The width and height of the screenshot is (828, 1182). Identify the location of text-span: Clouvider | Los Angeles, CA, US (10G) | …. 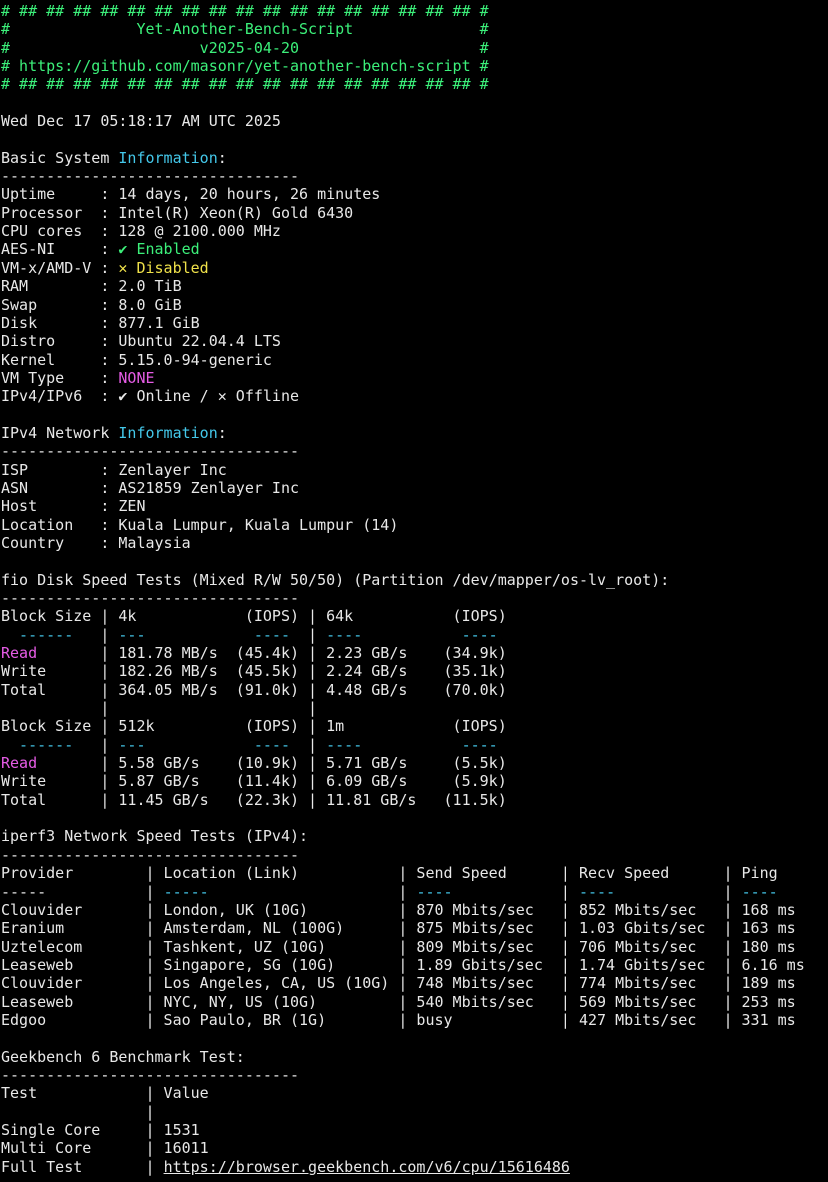
(398, 983).